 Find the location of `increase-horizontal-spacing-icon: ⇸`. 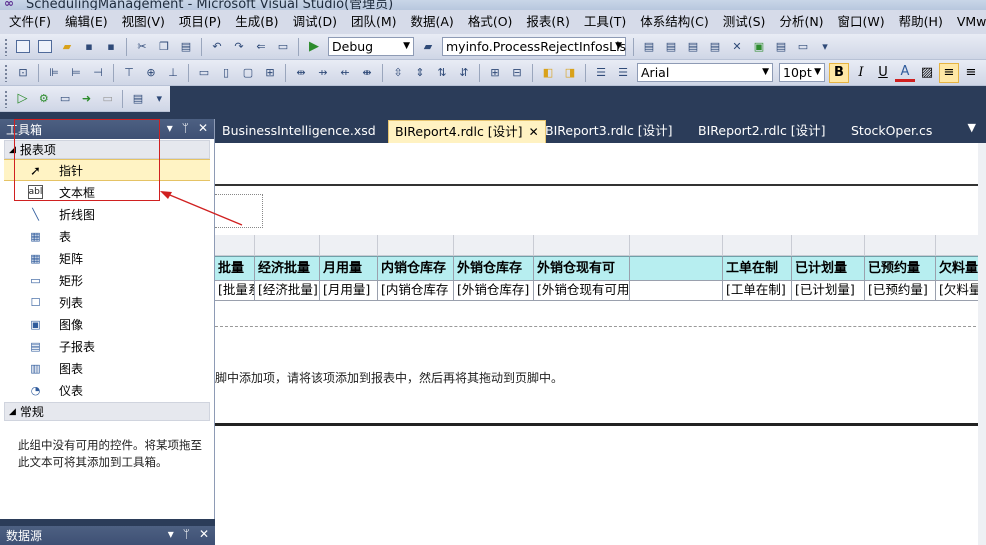

increase-horizontal-spacing-icon: ⇸ is located at coordinates (323, 73).